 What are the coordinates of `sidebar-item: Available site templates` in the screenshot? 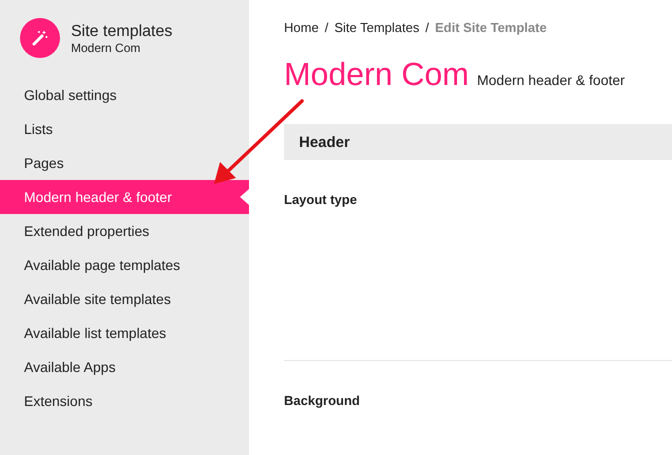 It's located at (124, 299).